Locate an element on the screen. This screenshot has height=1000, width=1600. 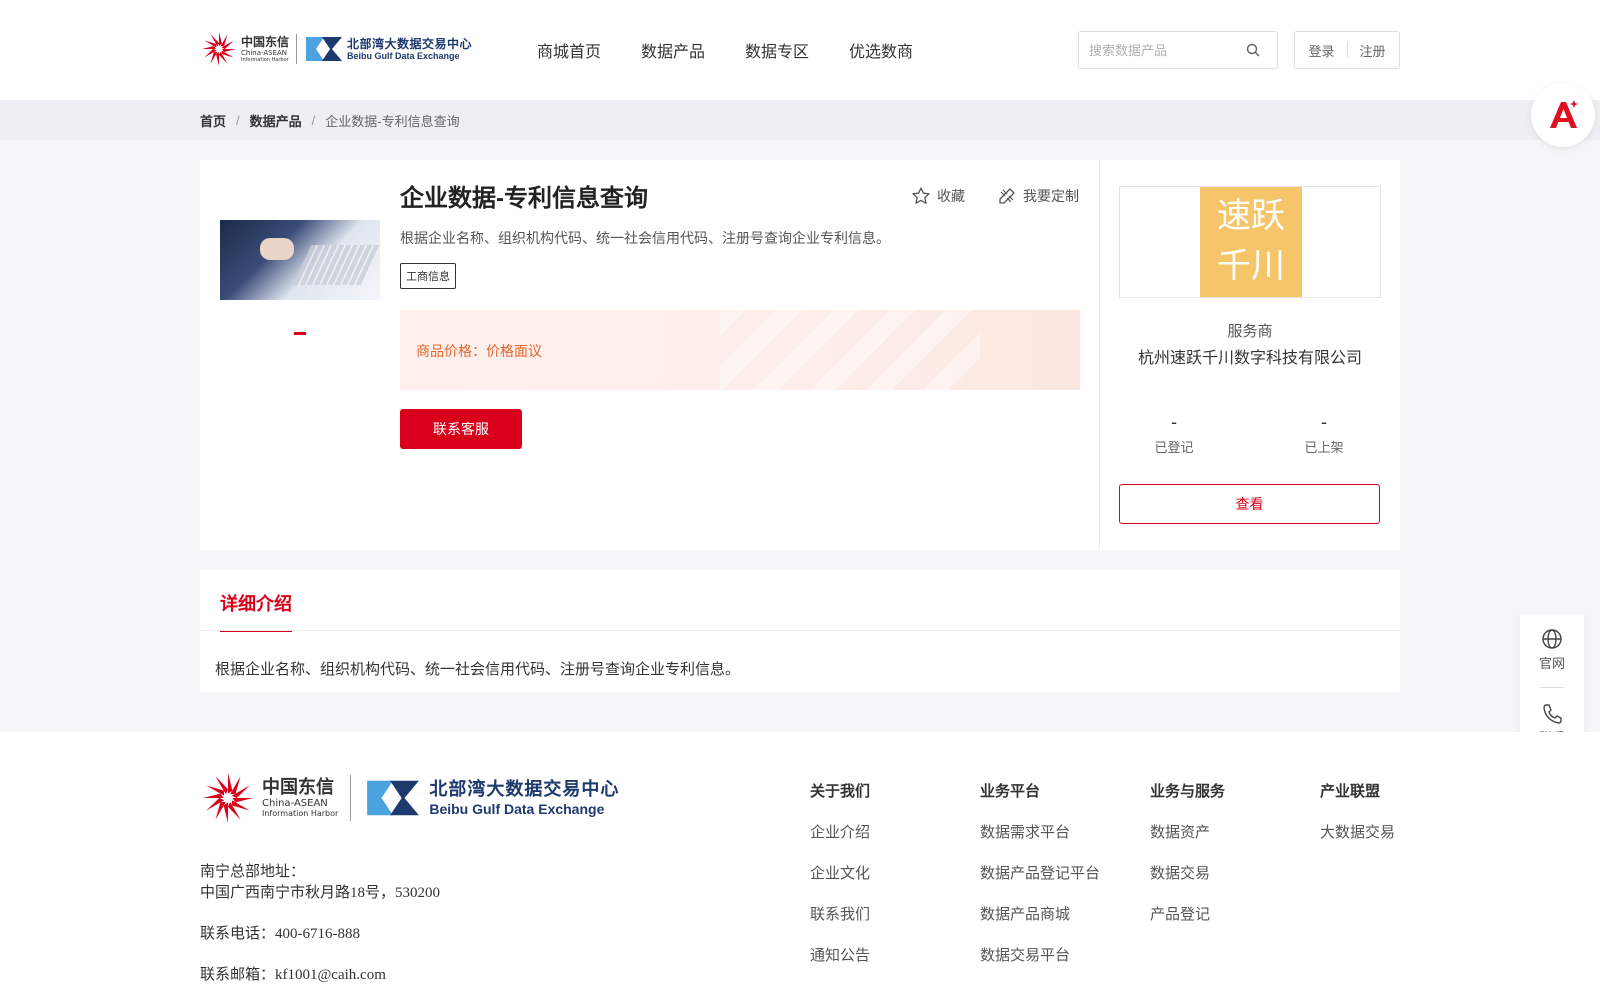
view-provider-button: 查看 is located at coordinates (1249, 504).